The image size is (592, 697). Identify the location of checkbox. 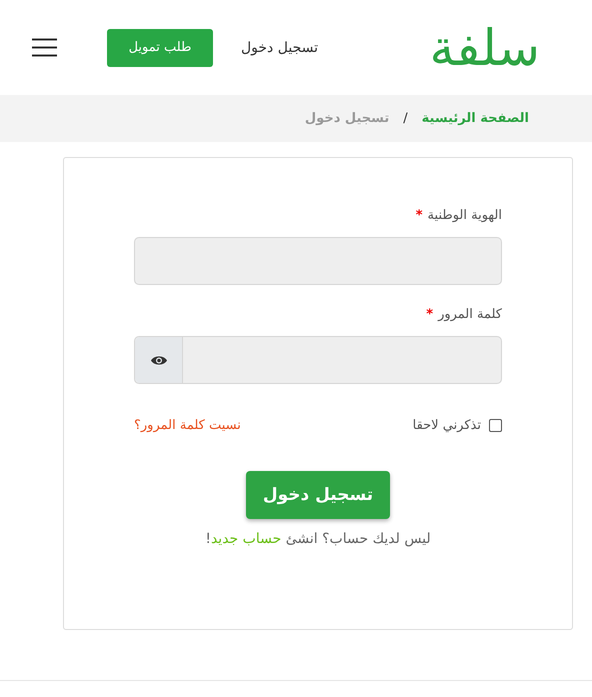
(495, 425).